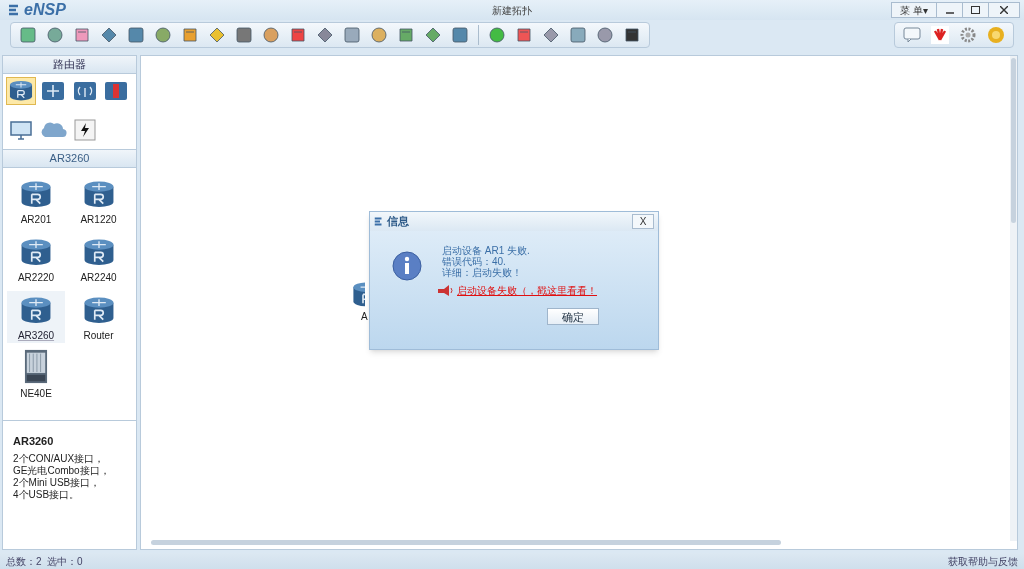  What do you see at coordinates (34, 441) in the screenshot?
I see `description-title: AR3260` at bounding box center [34, 441].